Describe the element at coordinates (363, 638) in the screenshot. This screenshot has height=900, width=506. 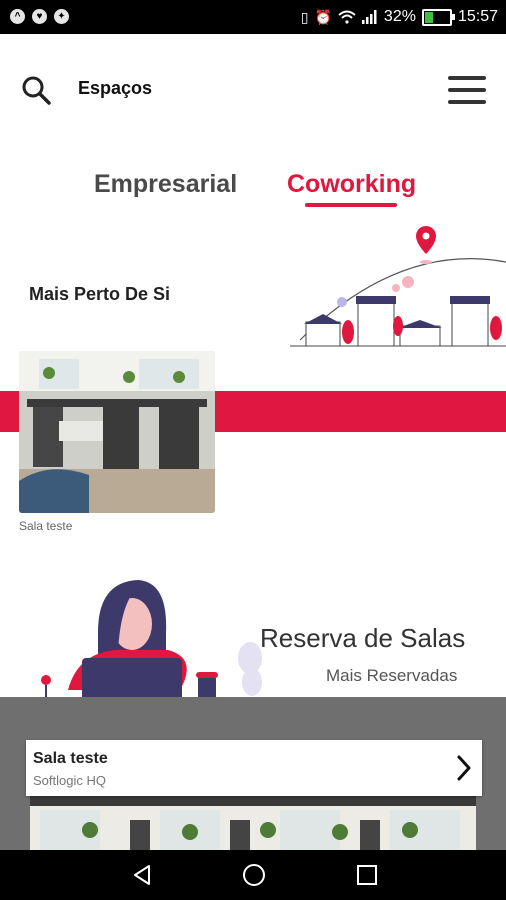
I see `section-title-booking: Reserva de Salas` at that location.